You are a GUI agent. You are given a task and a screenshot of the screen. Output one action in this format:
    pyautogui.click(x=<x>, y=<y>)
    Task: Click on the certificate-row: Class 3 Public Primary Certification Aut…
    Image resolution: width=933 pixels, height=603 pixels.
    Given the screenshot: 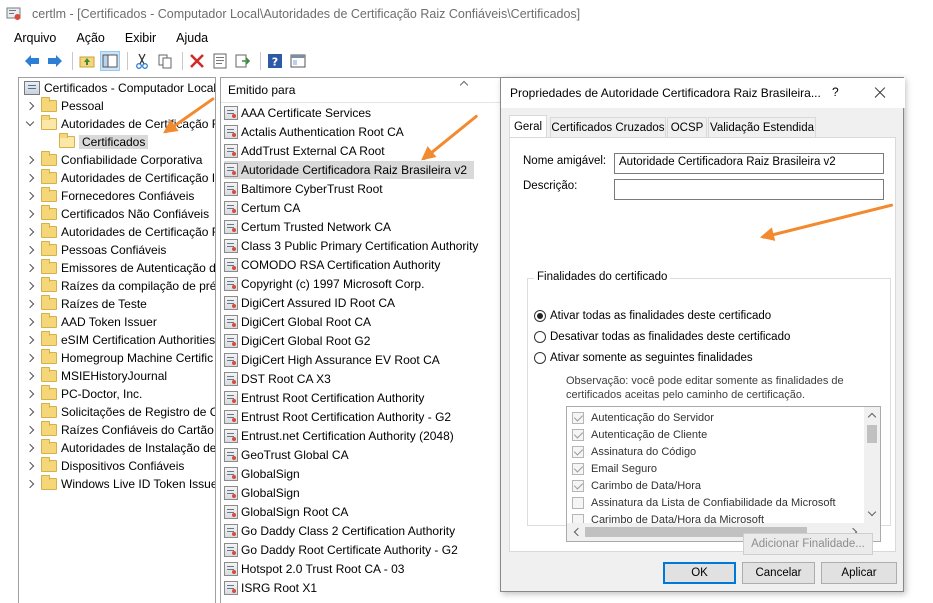 What is the action you would take?
    pyautogui.click(x=351, y=246)
    